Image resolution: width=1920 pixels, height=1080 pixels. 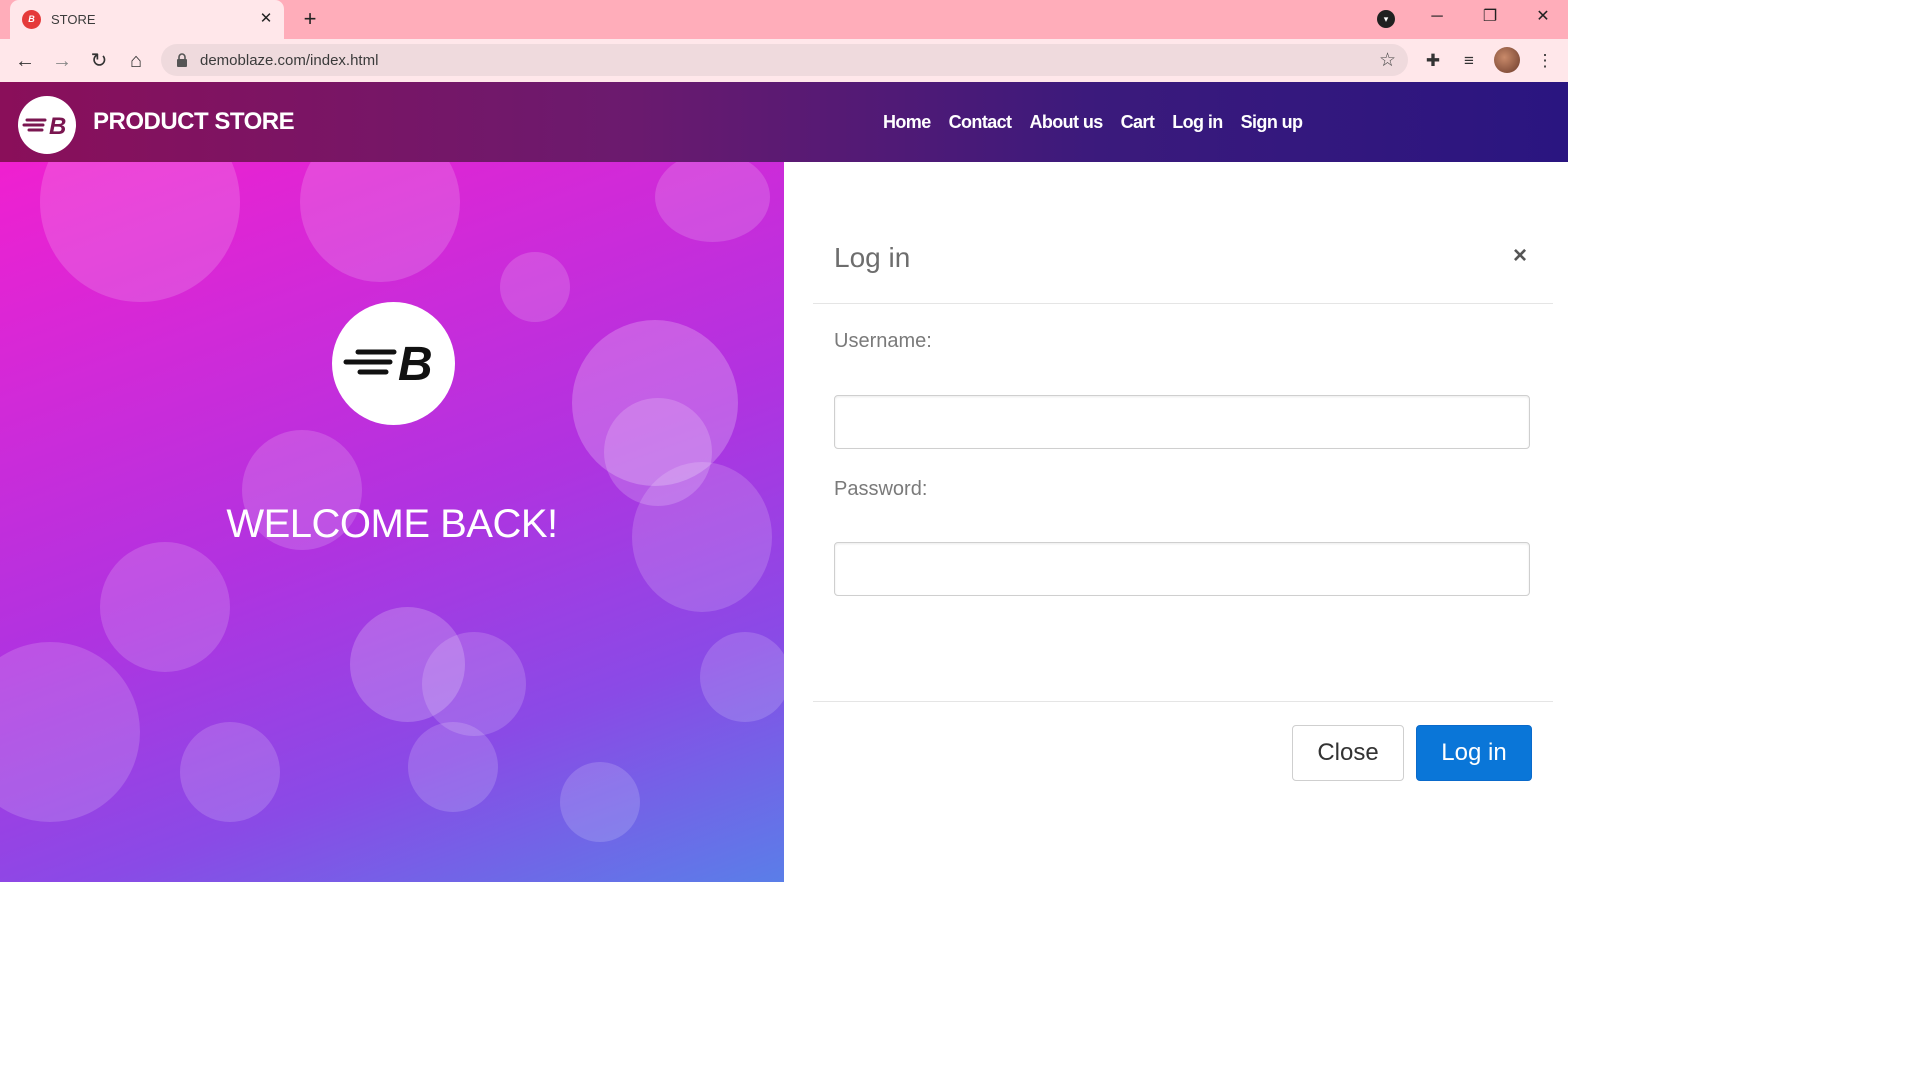 I want to click on reload-icon: ↻, so click(x=99, y=61).